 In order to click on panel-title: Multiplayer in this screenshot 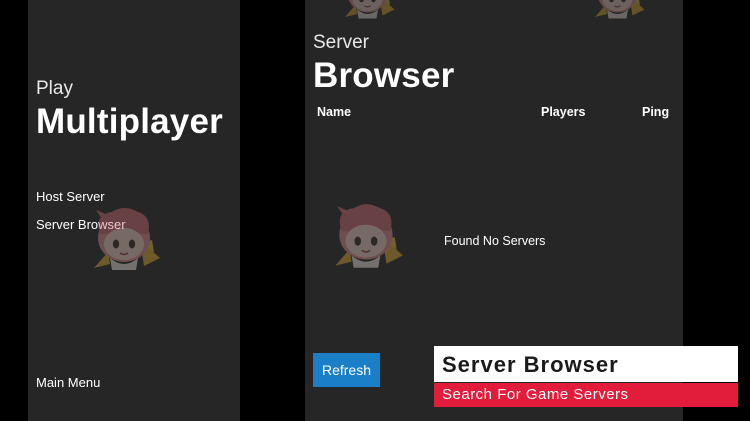, I will do `click(129, 121)`.